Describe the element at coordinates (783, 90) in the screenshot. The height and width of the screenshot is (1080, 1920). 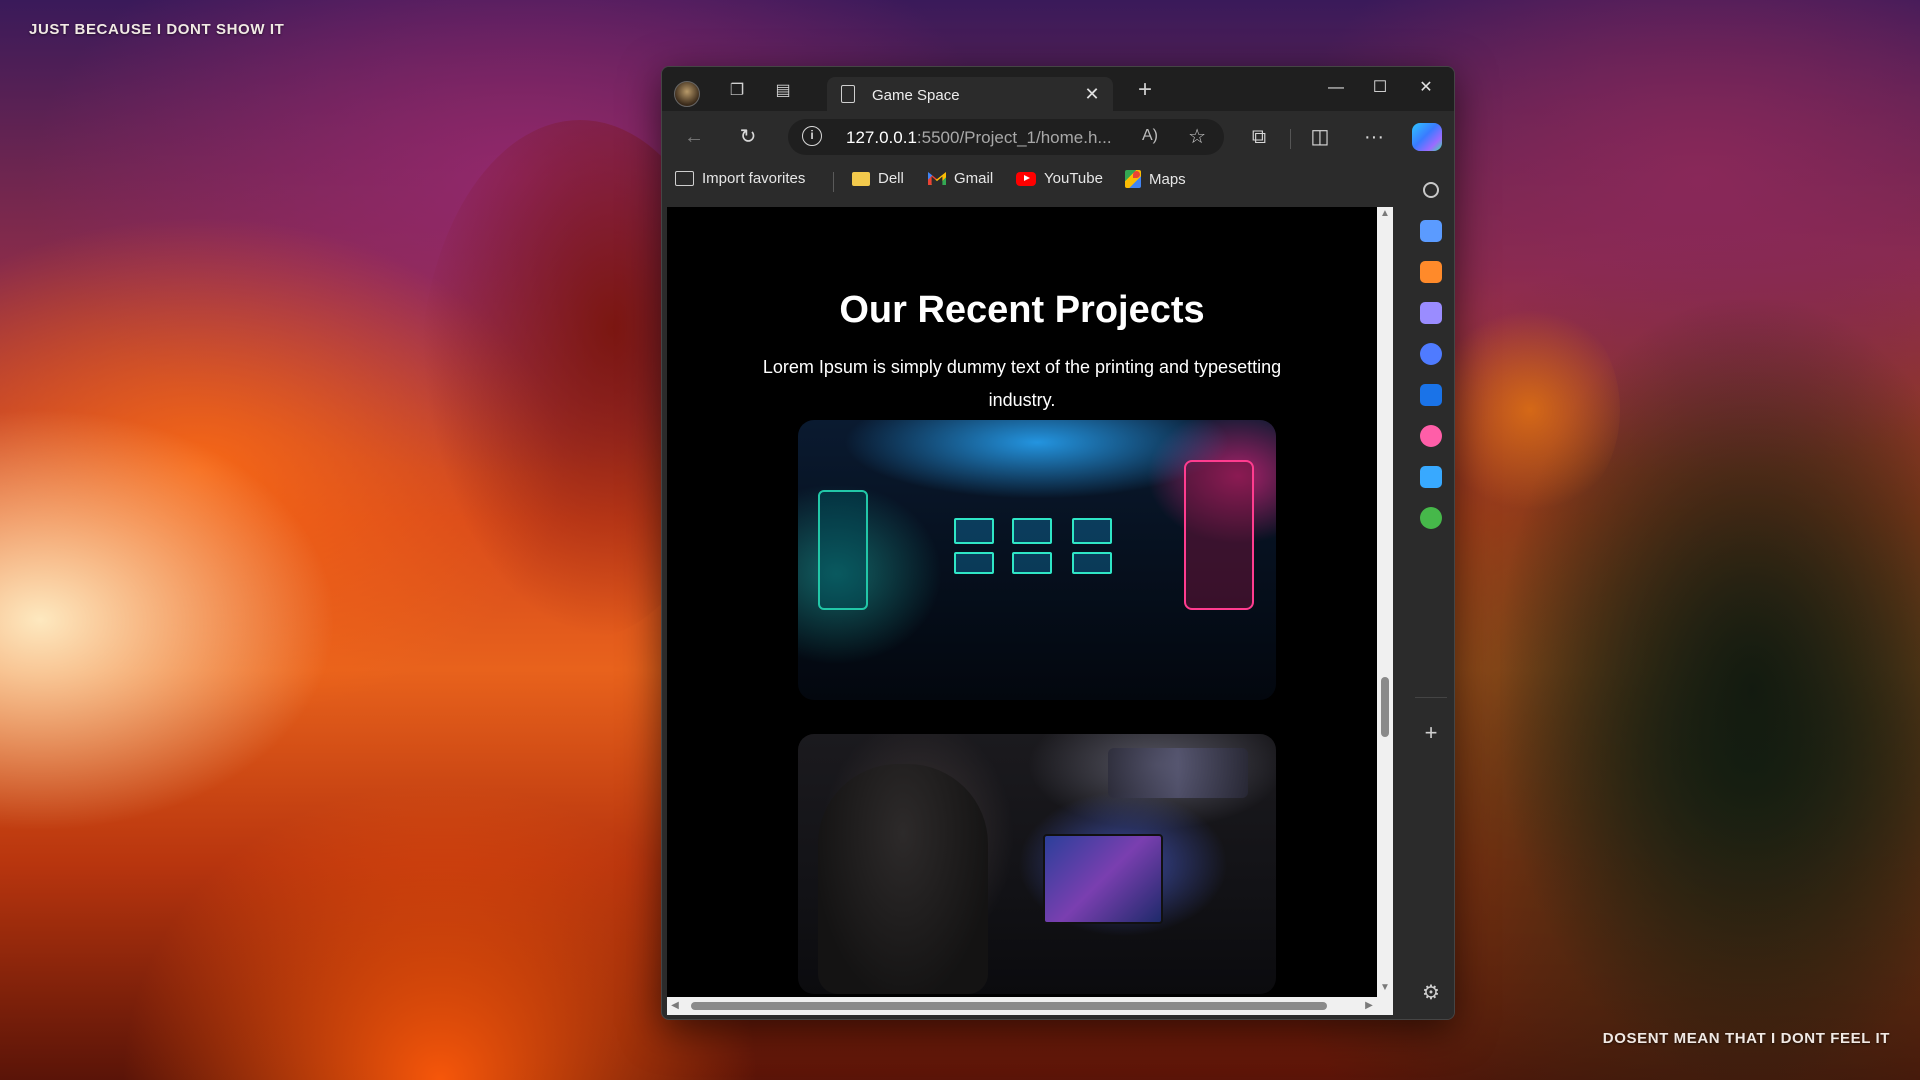
I see `tab-actions-icon: ▤` at that location.